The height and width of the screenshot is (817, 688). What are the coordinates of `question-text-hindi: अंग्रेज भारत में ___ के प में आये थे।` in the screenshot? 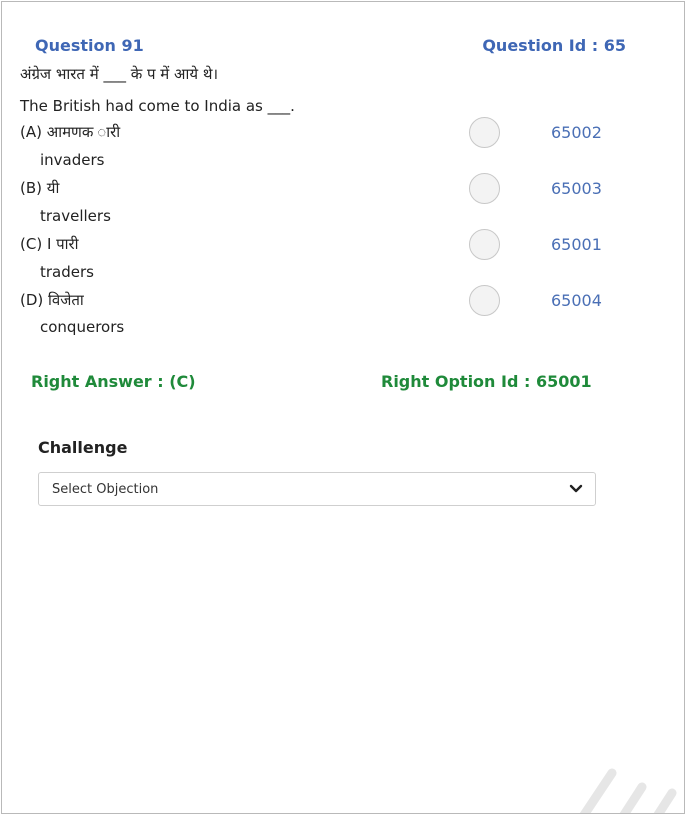 It's located at (119, 74).